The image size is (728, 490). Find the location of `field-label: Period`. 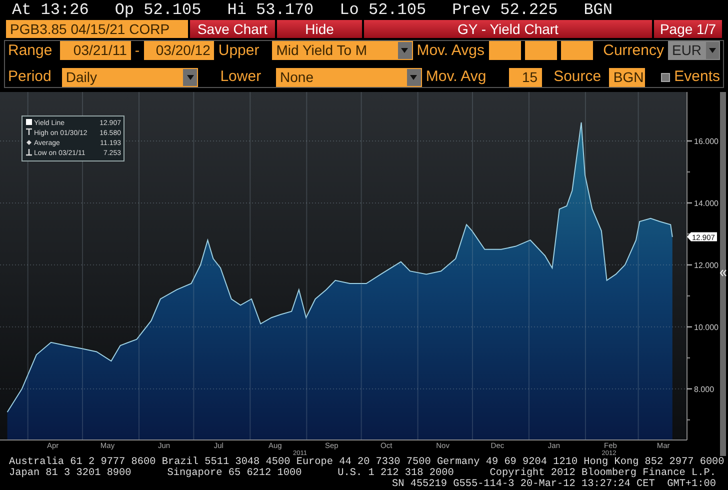

field-label: Period is located at coordinates (30, 77).